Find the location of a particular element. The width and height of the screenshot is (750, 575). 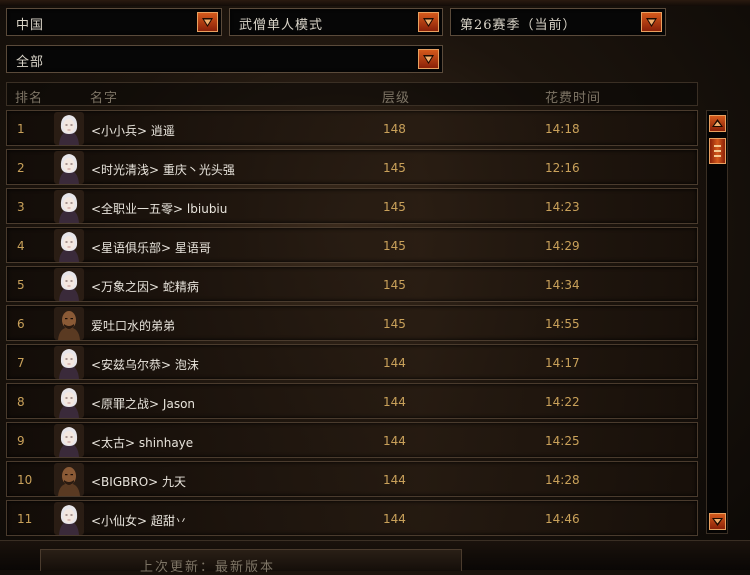

row-player-name: <万象之因> 蛇精病 is located at coordinates (145, 286).